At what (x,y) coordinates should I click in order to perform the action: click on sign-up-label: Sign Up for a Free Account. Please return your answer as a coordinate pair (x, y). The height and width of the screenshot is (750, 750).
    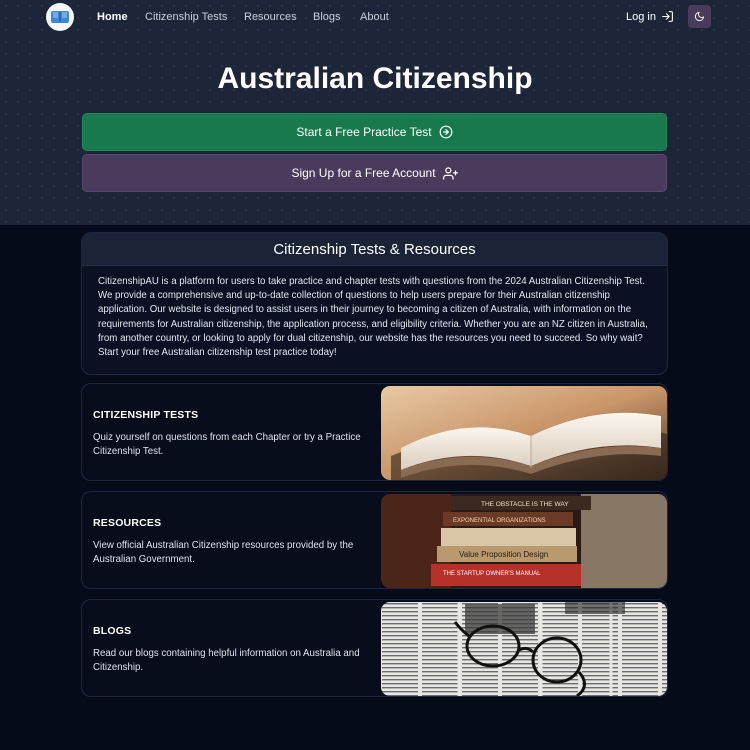
    Looking at the image, I should click on (363, 173).